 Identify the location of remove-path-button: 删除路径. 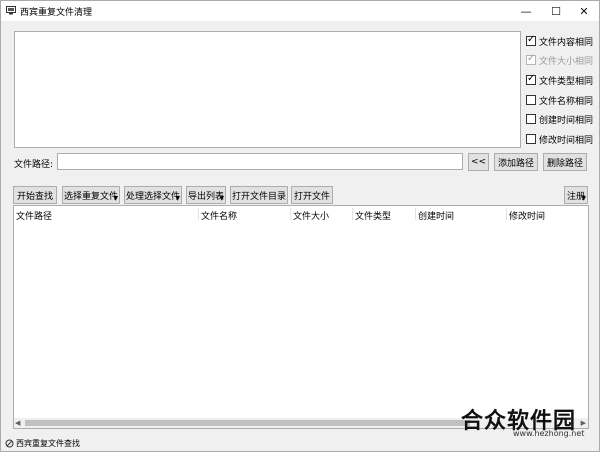
(565, 162).